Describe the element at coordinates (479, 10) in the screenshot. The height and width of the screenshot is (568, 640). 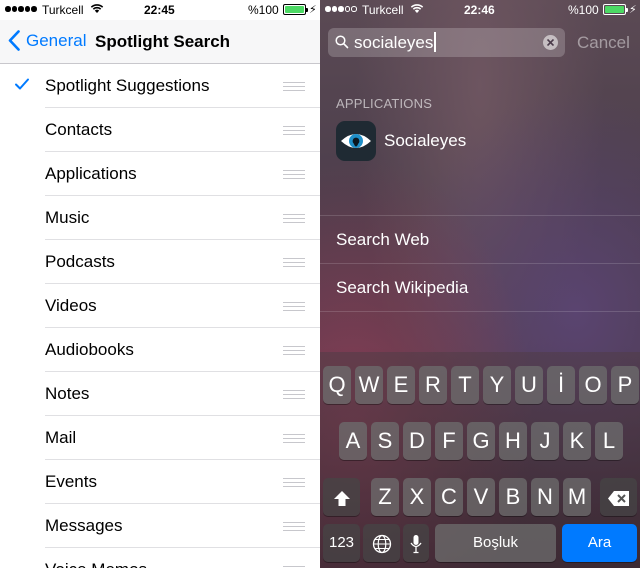
I see `clock: 22:46` at that location.